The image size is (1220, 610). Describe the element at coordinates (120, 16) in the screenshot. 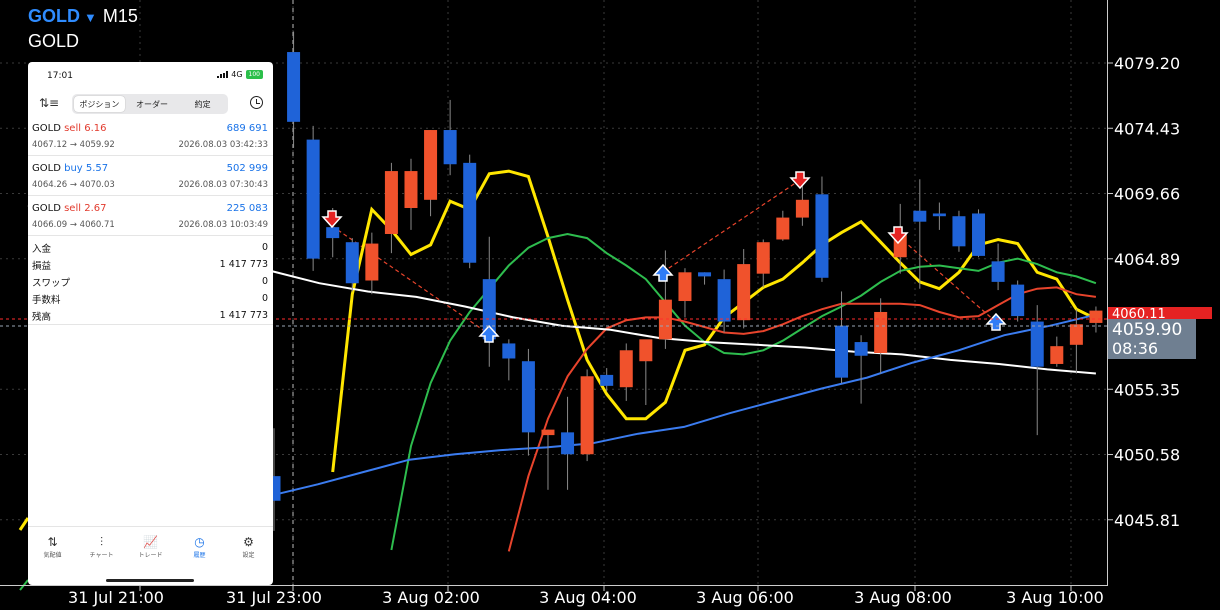

I see `timeframe-label: M15` at that location.